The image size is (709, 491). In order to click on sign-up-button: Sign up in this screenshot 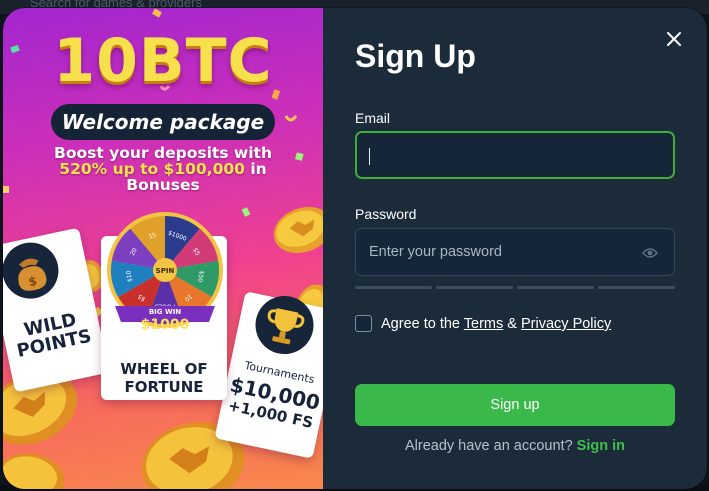, I will do `click(515, 405)`.